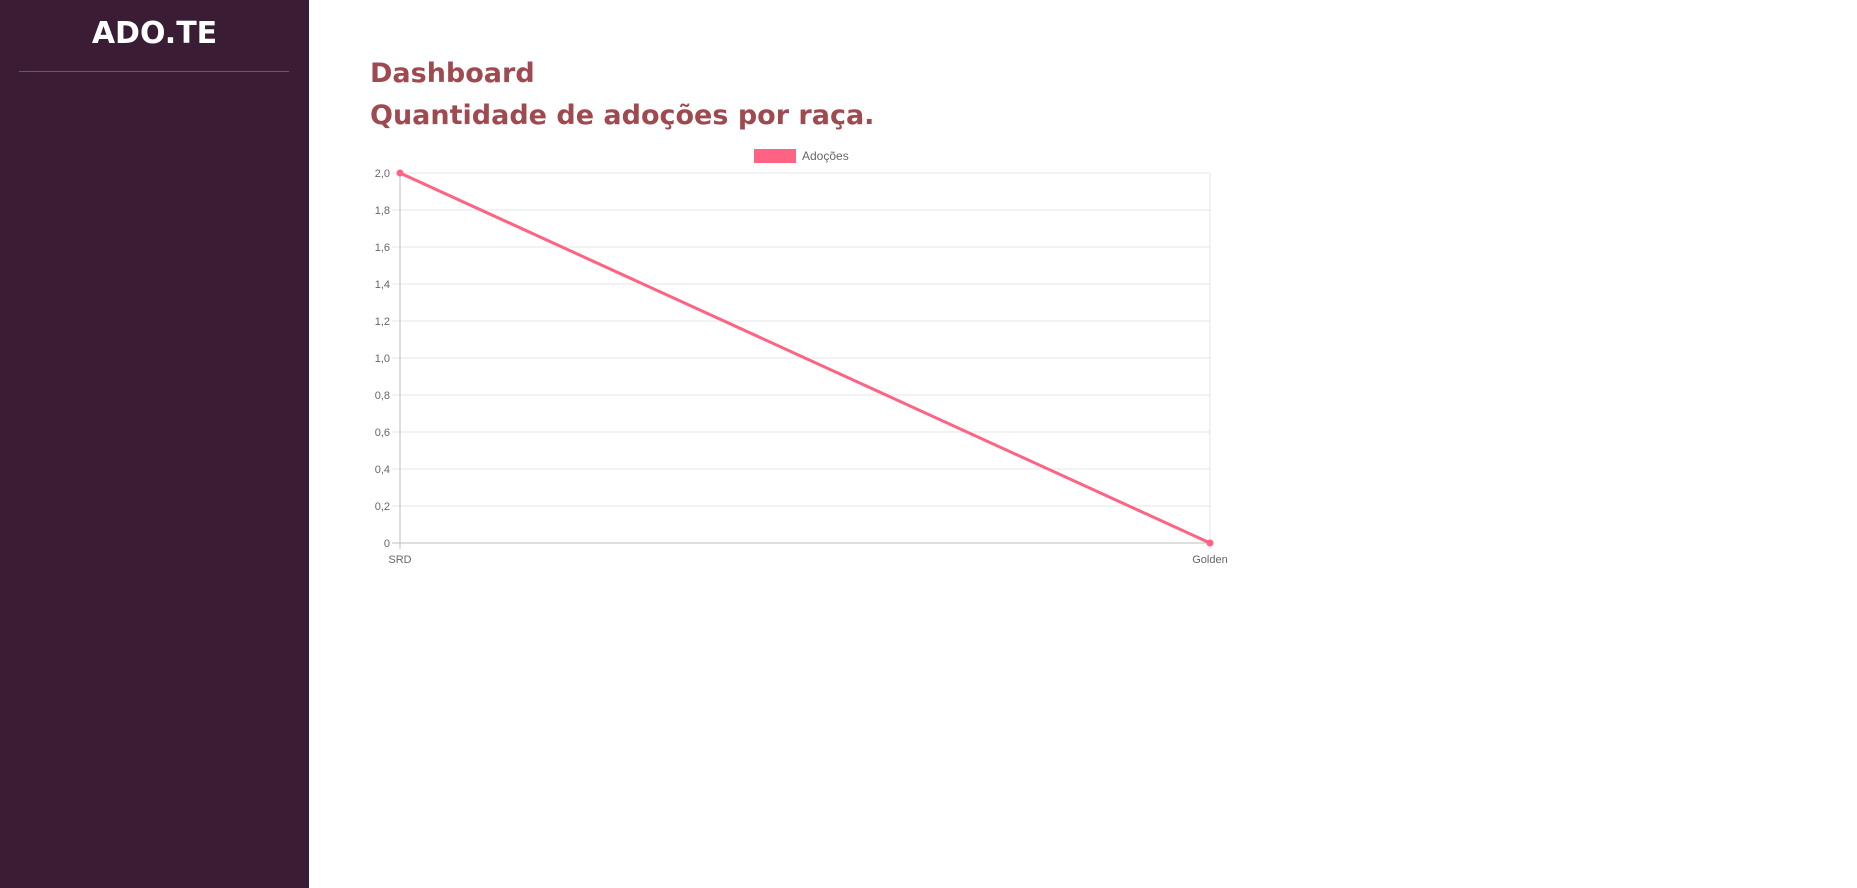 The height and width of the screenshot is (888, 1857). What do you see at coordinates (387, 544) in the screenshot?
I see `y-tick-label: 0` at bounding box center [387, 544].